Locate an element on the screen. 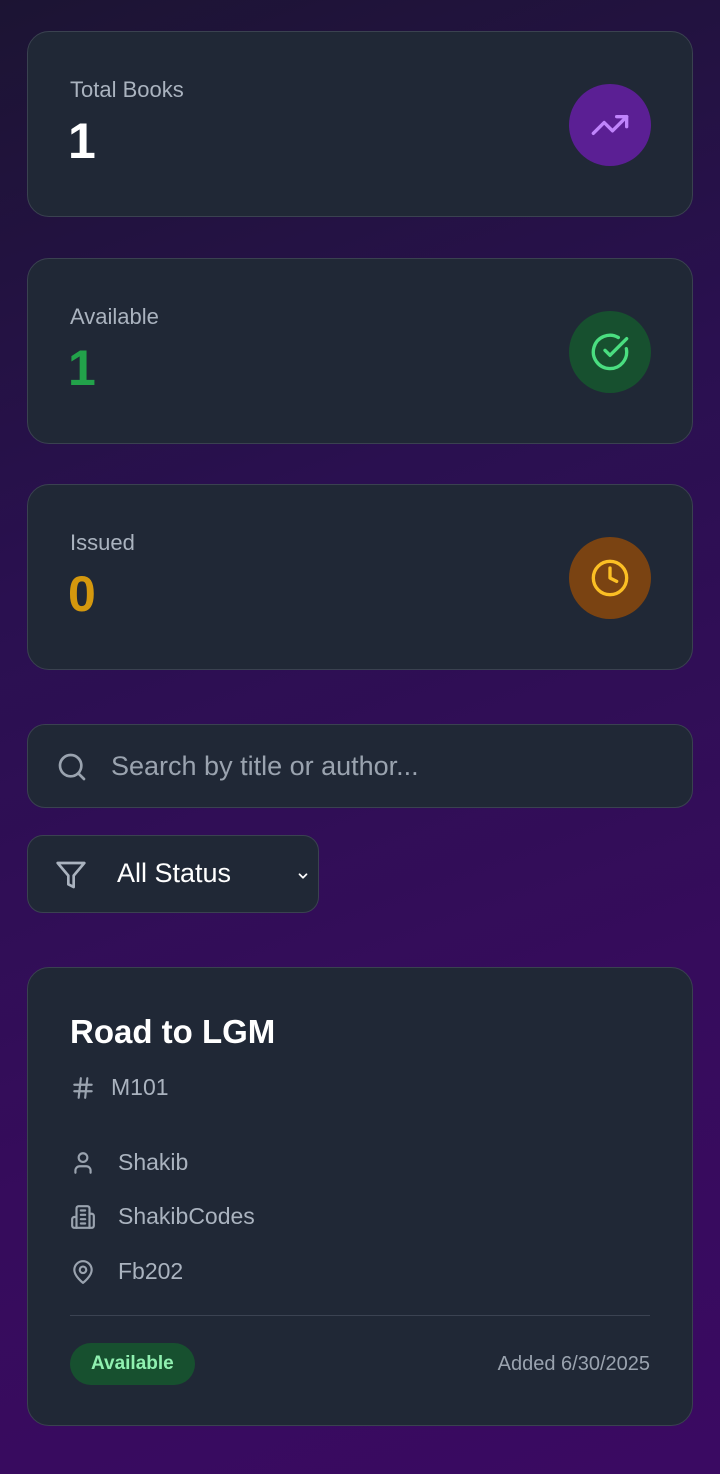 The height and width of the screenshot is (1474, 720). stat-value: 0 is located at coordinates (82, 594).